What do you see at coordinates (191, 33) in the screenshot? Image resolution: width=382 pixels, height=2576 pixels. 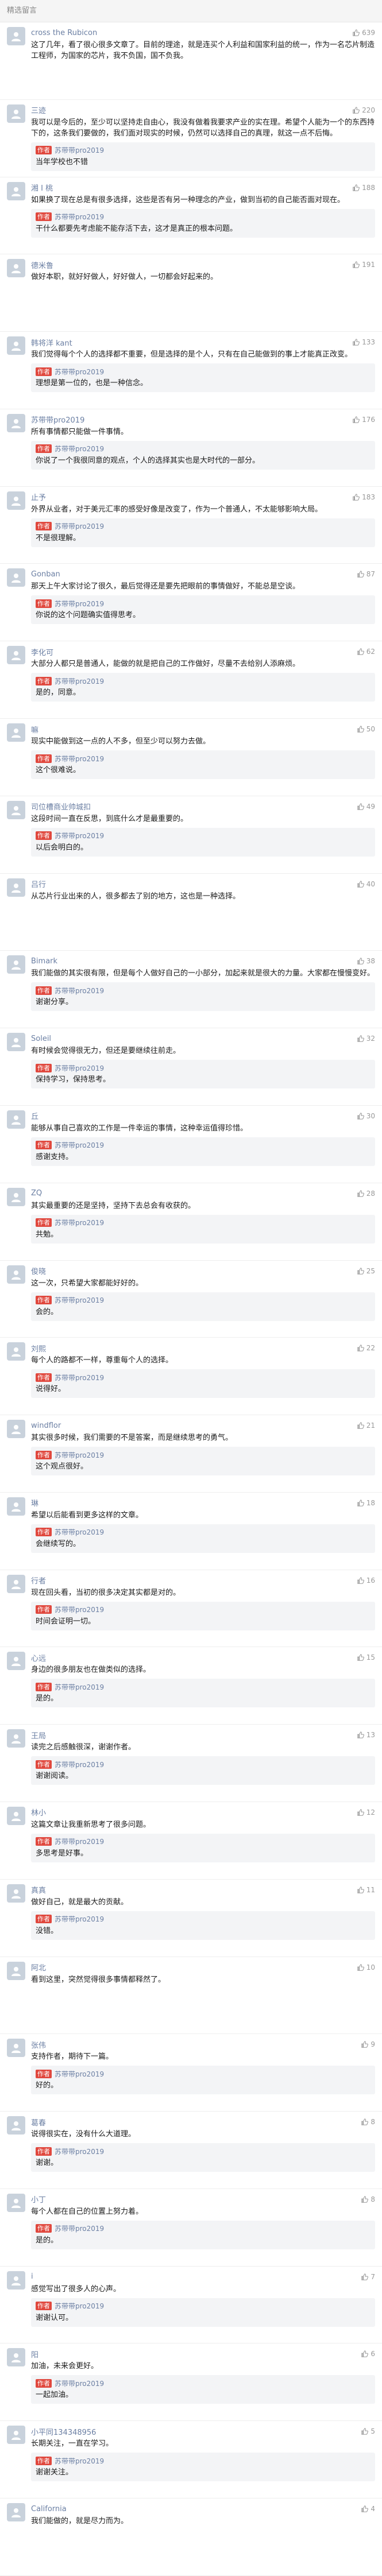 I see `commenter-name: cross the Rubicon` at bounding box center [191, 33].